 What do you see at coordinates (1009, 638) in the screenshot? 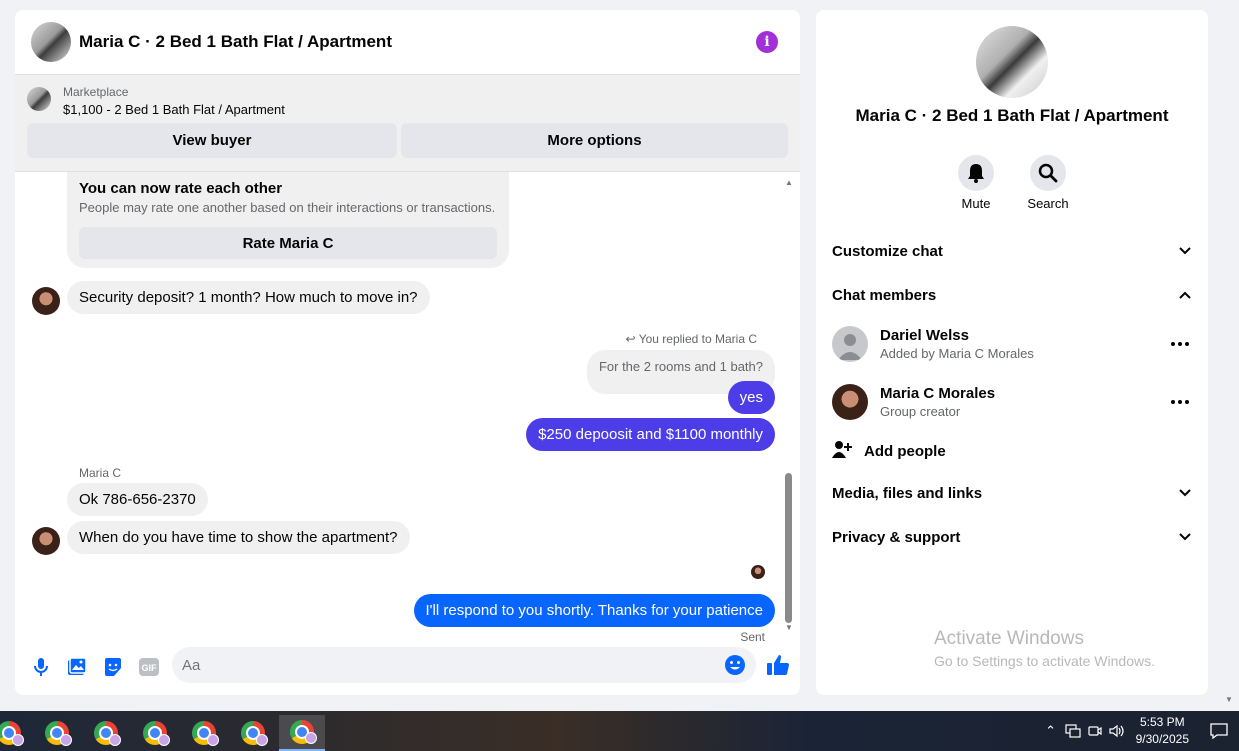
I see `watermark-title: Activate Windows` at bounding box center [1009, 638].